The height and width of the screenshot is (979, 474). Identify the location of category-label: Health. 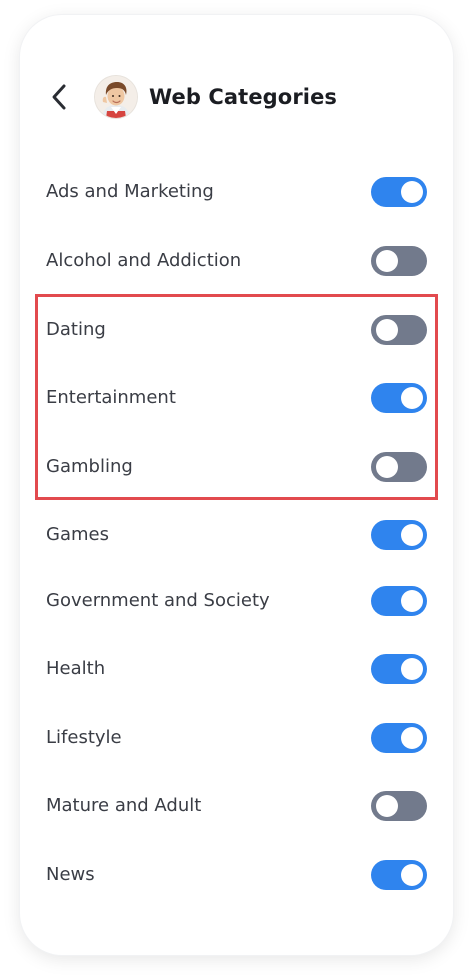
(76, 668).